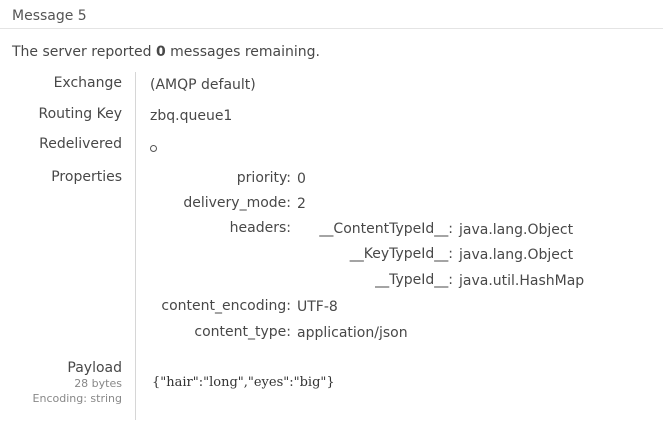  Describe the element at coordinates (243, 382) in the screenshot. I see `payload-body: {"hair":"long","eyes":"big"}` at that location.